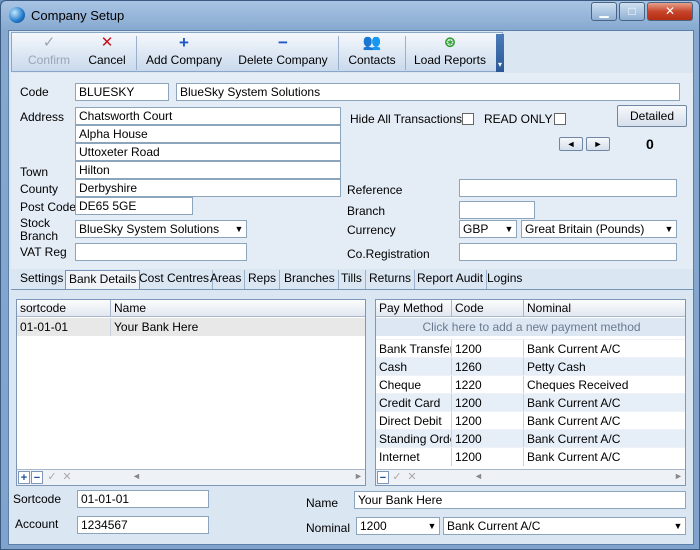 The width and height of the screenshot is (700, 550). Describe the element at coordinates (604, 385) in the screenshot. I see `row-nominal: Cheques Received` at that location.